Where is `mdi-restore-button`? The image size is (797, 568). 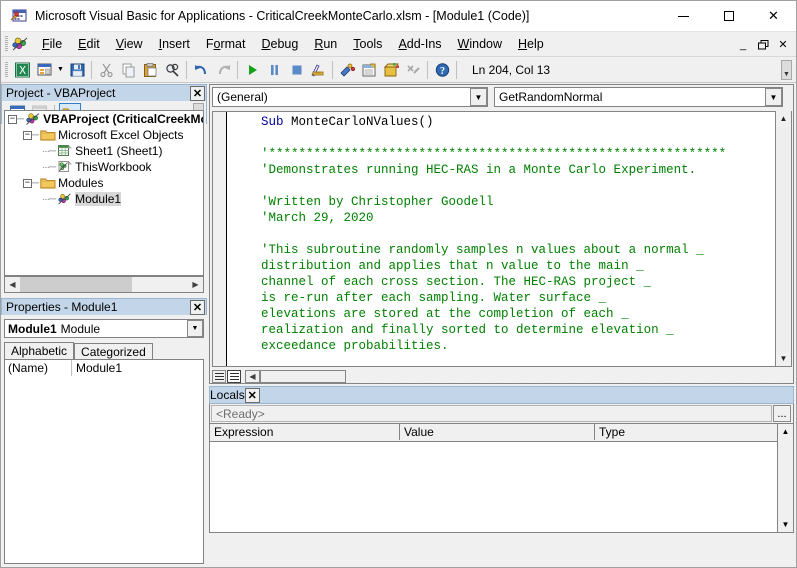
mdi-restore-button is located at coordinates (763, 44).